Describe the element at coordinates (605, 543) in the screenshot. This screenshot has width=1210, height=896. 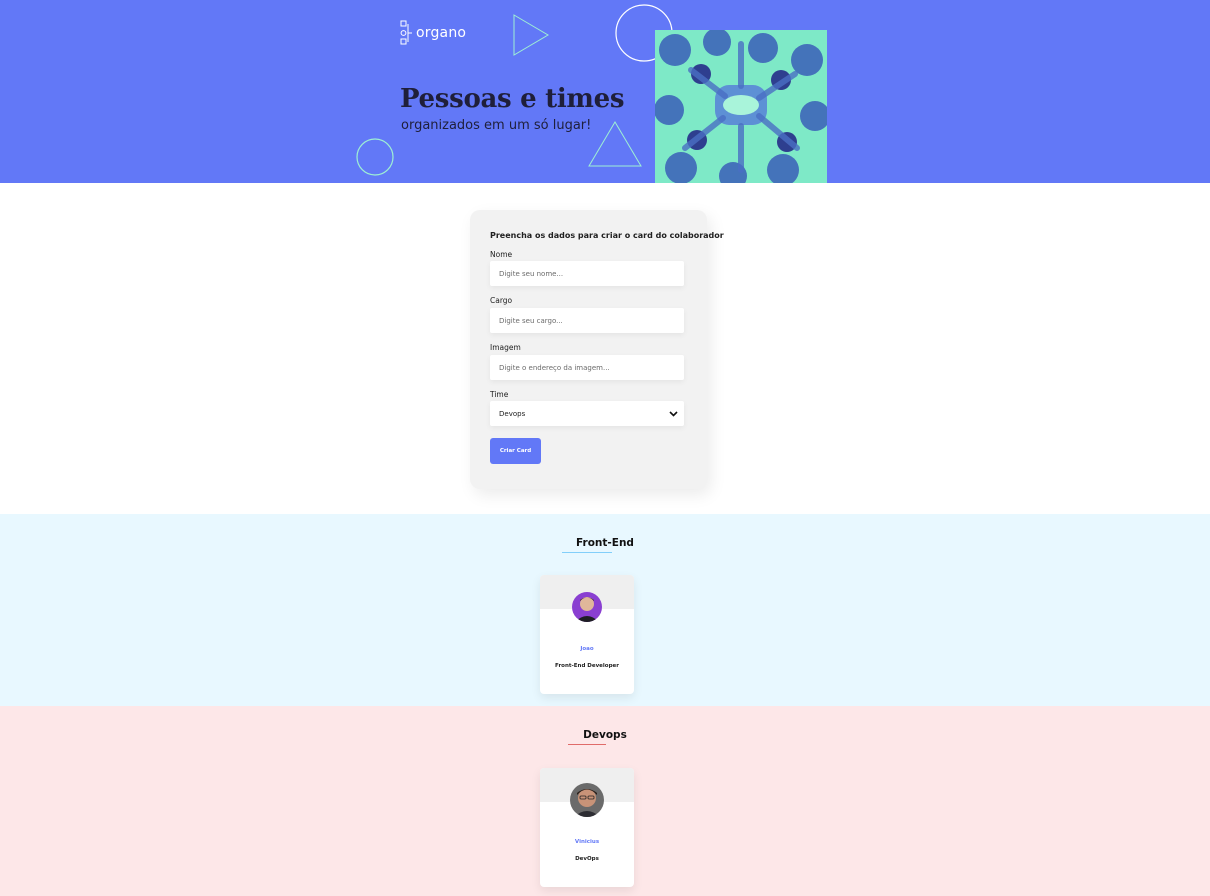
I see `team-title: Front-End` at that location.